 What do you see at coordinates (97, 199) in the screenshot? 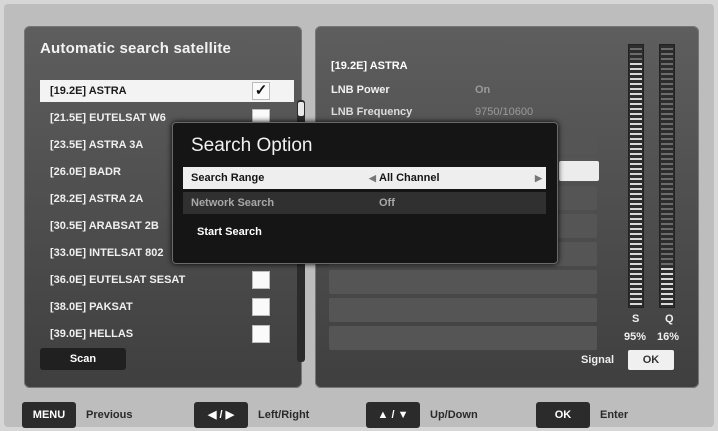
I see `satellite-label: [28.2E] ASTRA 2A` at bounding box center [97, 199].